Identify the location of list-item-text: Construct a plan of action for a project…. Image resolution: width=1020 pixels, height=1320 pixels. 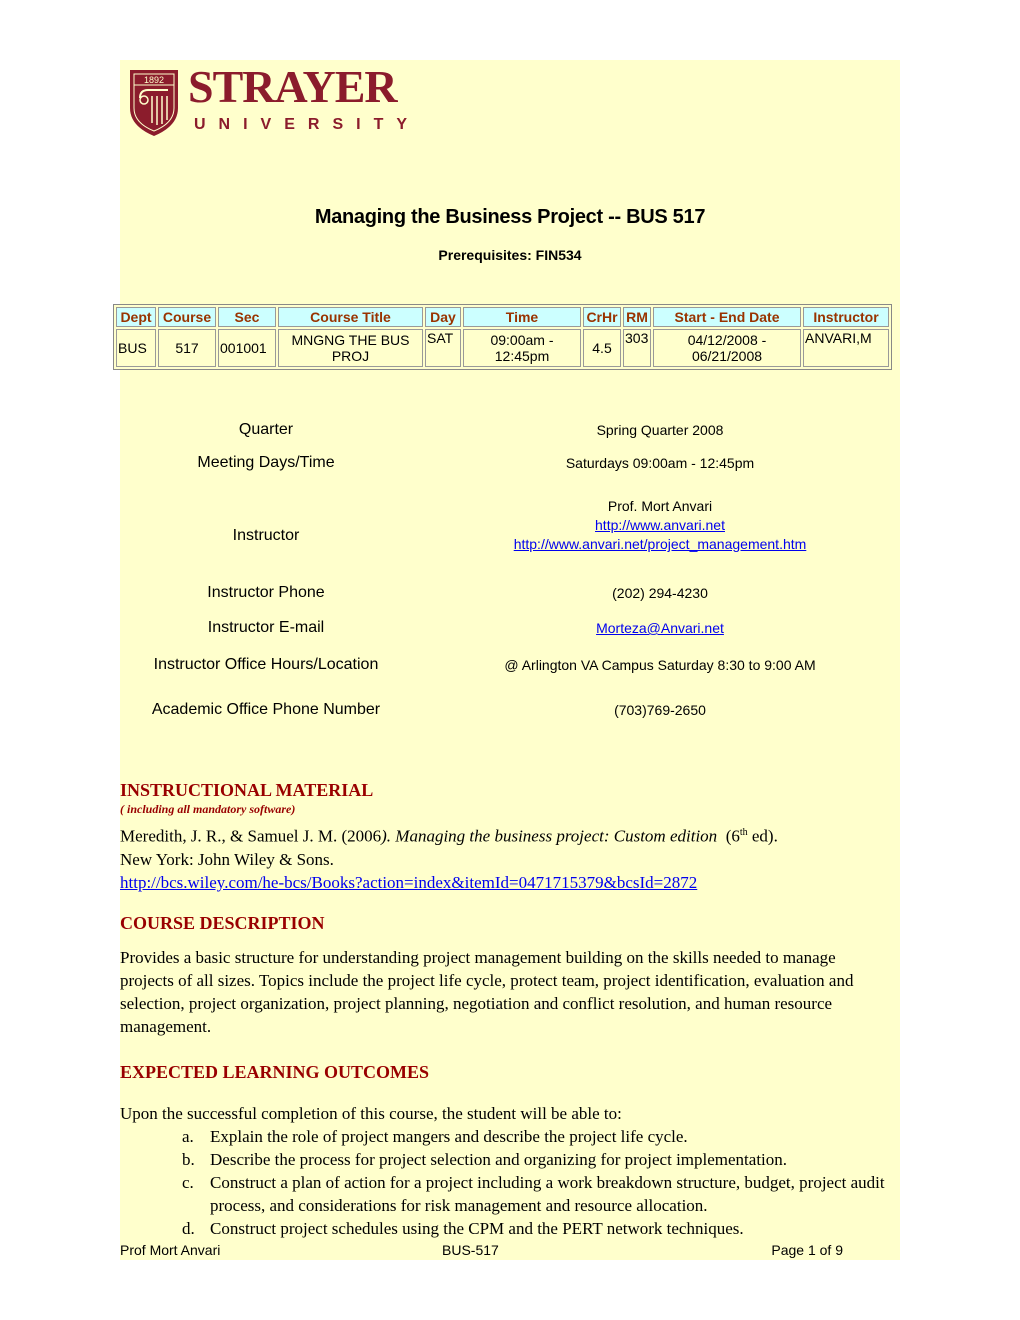
(547, 1194).